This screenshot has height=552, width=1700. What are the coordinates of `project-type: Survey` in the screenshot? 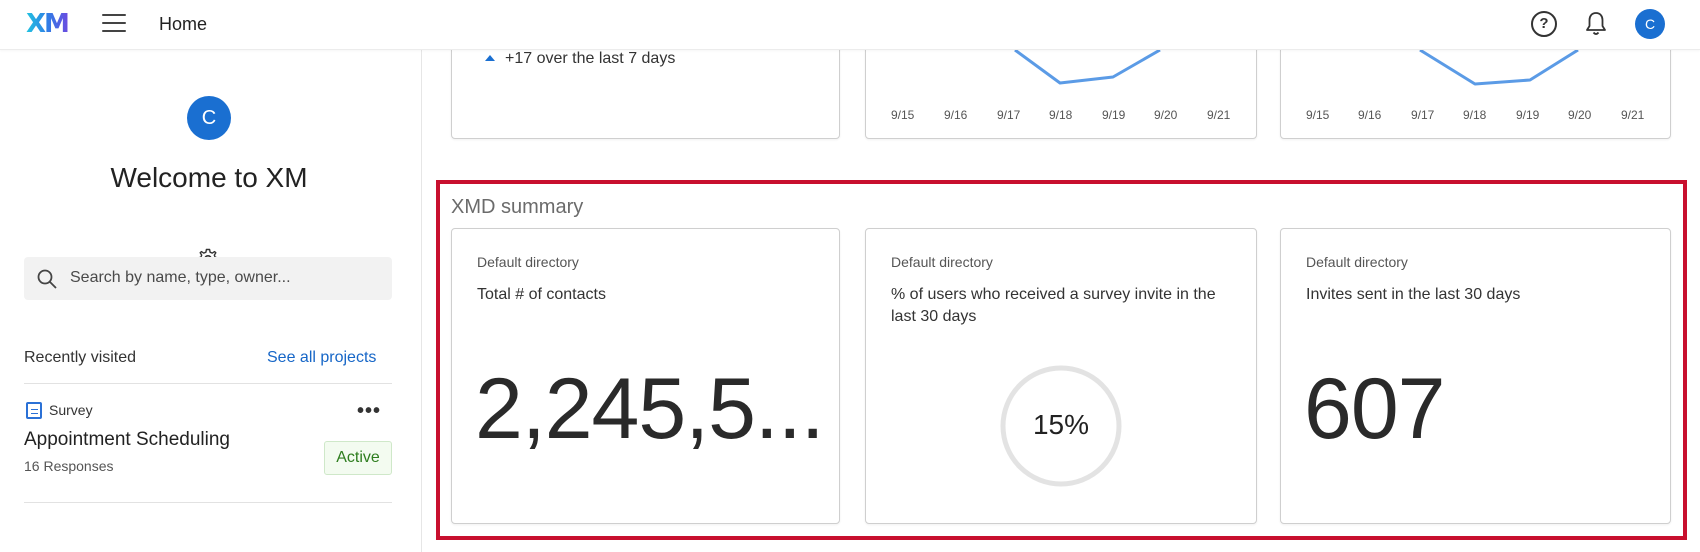 It's located at (71, 410).